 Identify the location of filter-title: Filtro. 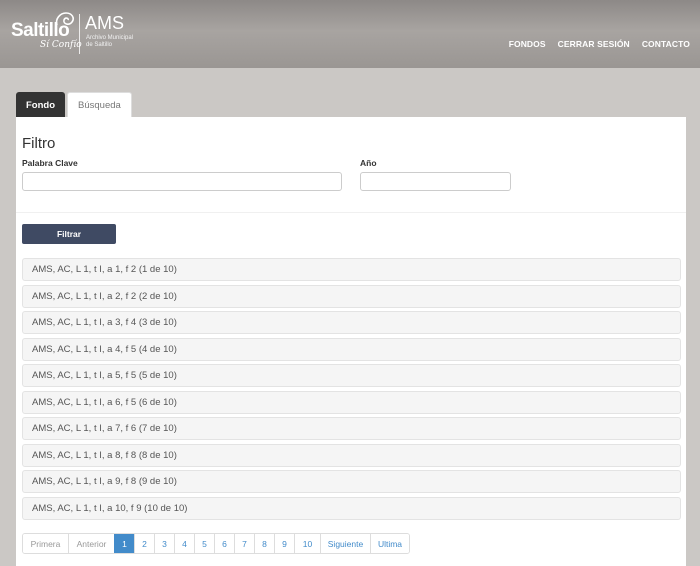
(39, 143).